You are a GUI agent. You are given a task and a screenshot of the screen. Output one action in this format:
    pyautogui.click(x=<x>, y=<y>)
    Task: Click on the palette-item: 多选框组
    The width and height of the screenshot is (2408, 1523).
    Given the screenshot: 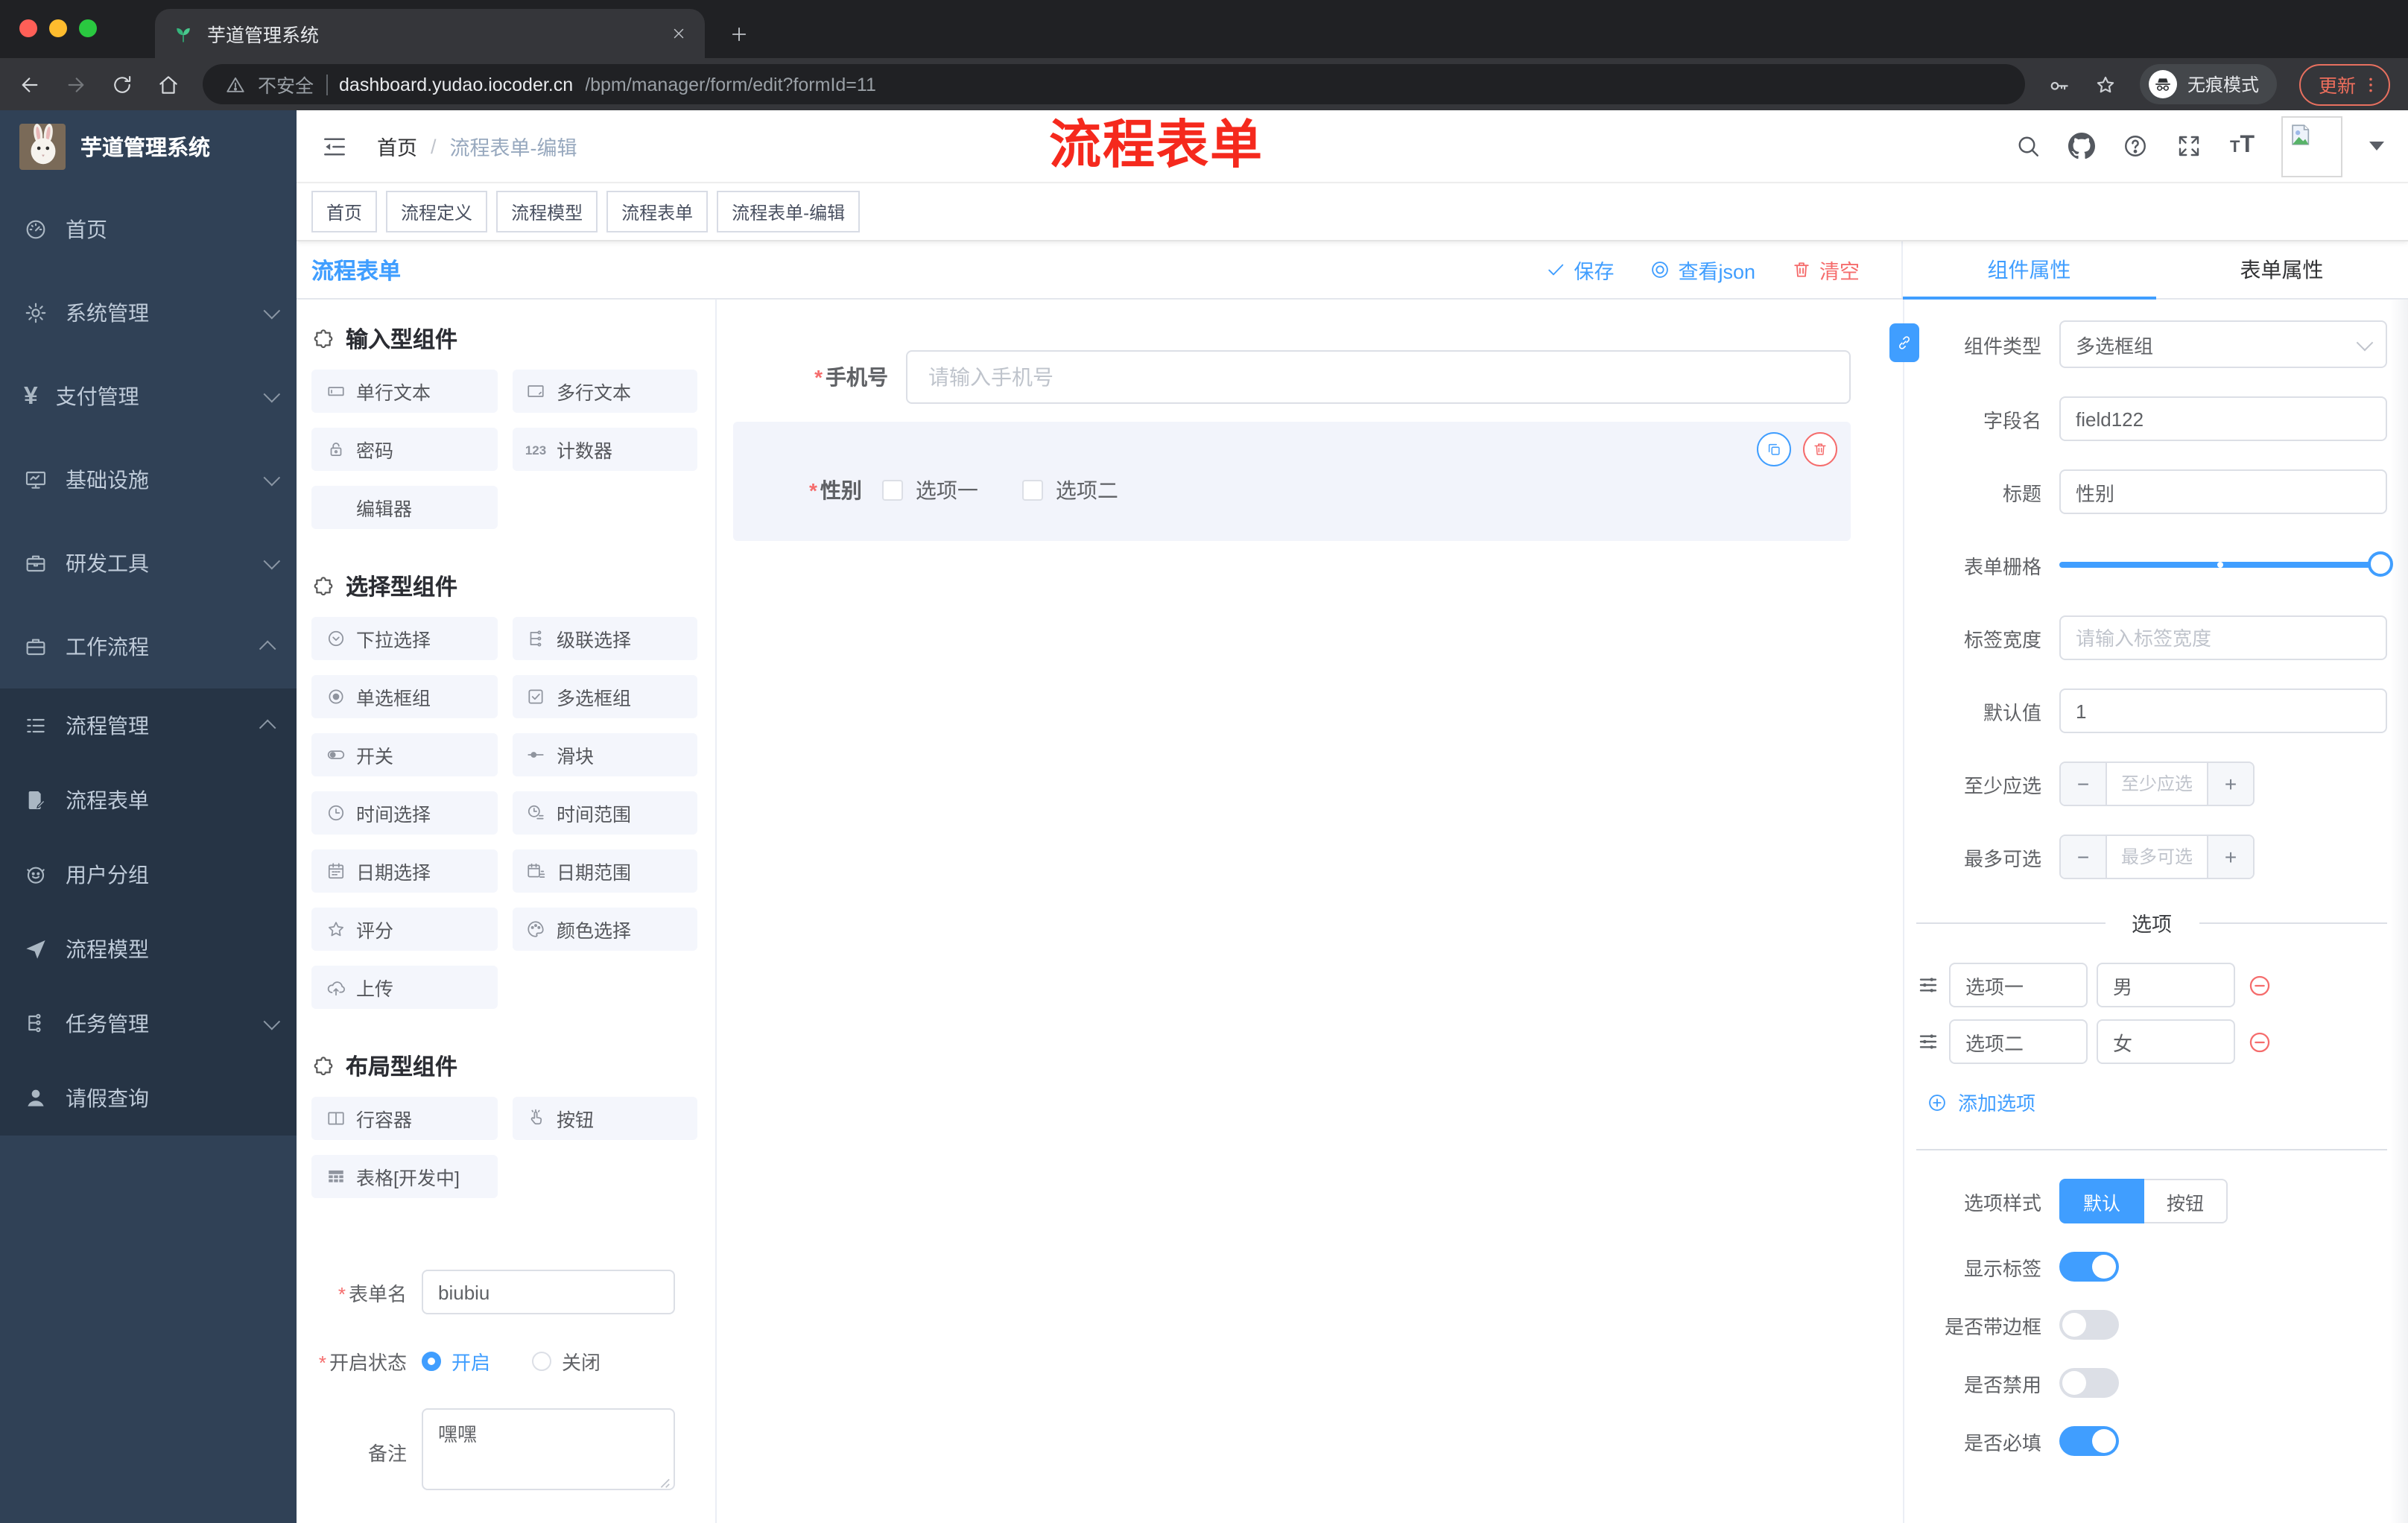 What is the action you would take?
    pyautogui.click(x=604, y=696)
    